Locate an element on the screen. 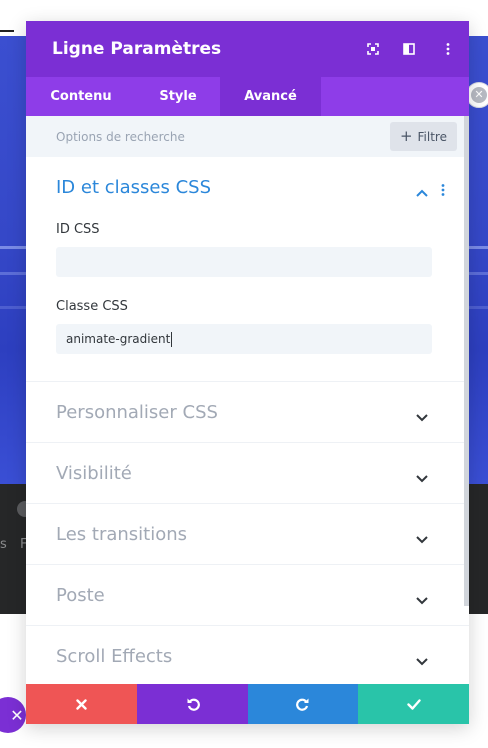 This screenshot has height=748, width=488. search-input: Options de recherche is located at coordinates (120, 137).